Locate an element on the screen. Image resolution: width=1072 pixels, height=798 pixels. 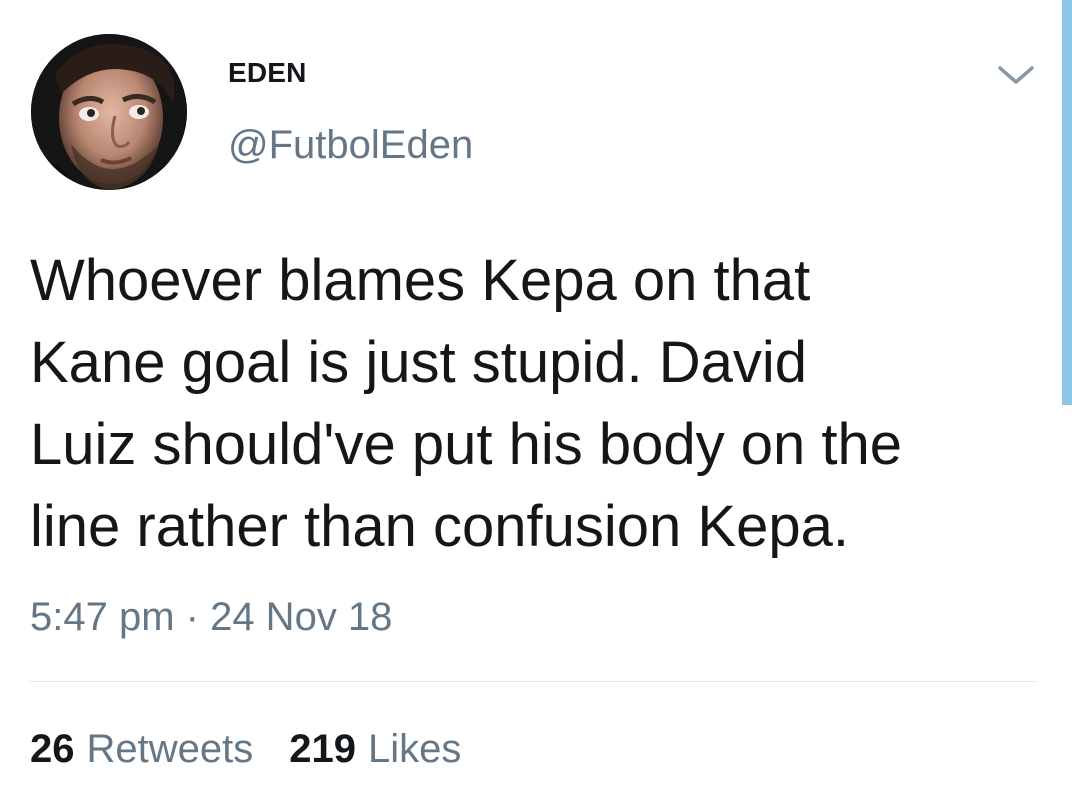
profile-photo-icon is located at coordinates (109, 112).